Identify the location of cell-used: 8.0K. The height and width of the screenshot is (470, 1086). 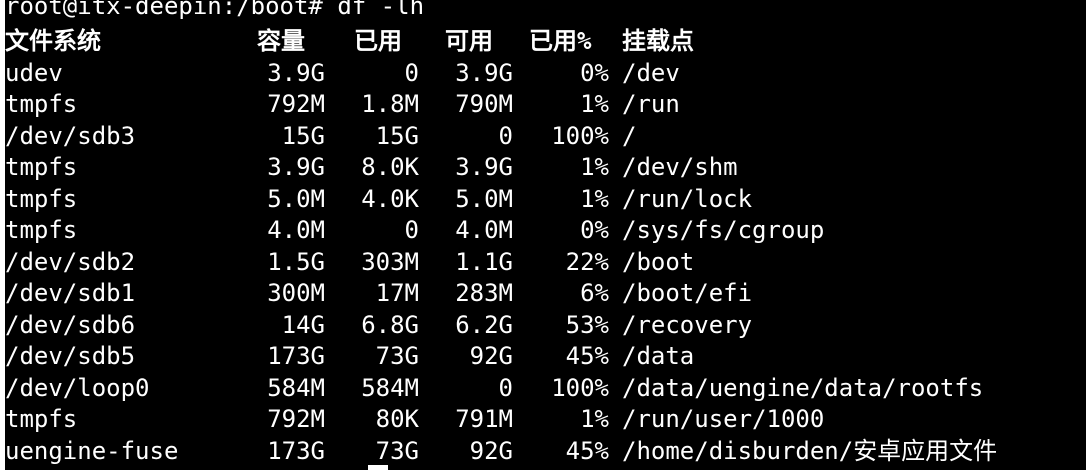
(390, 167).